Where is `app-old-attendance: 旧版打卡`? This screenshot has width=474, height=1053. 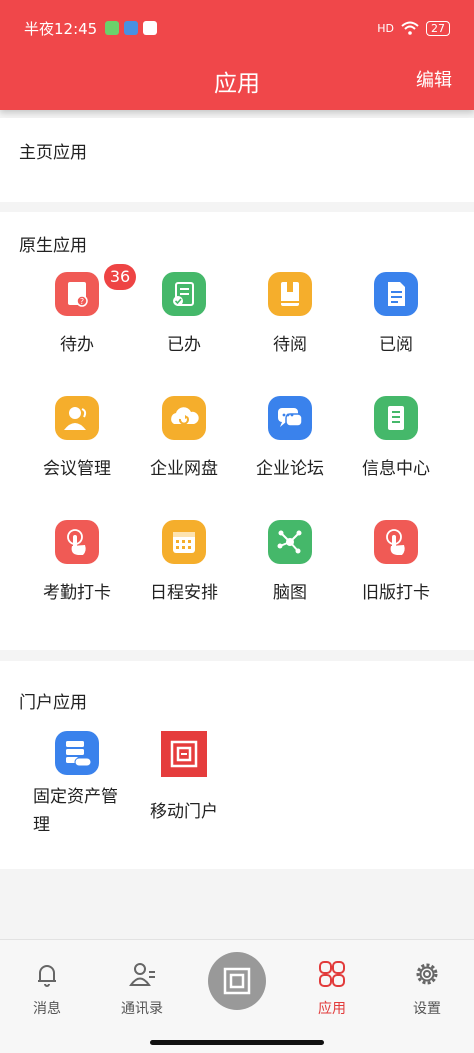 app-old-attendance: 旧版打卡 is located at coordinates (396, 561).